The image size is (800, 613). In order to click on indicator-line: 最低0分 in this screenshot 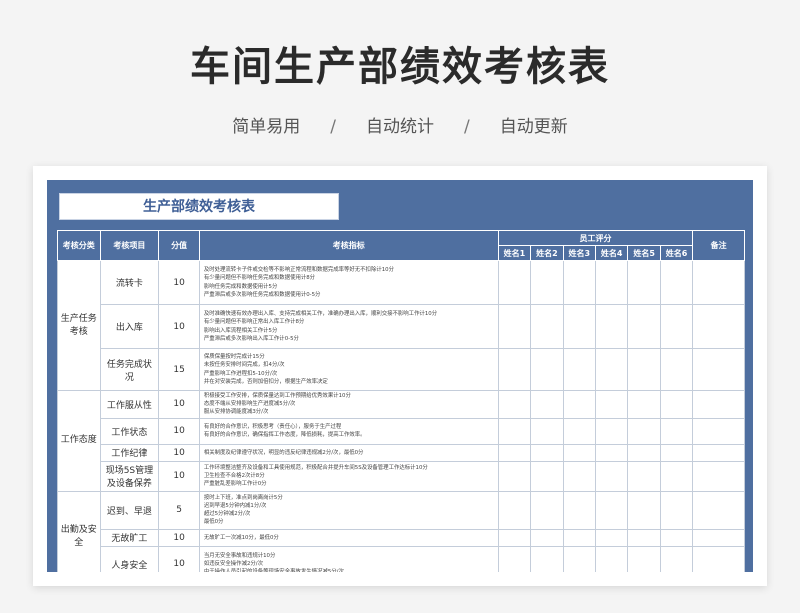, I will do `click(213, 522)`.